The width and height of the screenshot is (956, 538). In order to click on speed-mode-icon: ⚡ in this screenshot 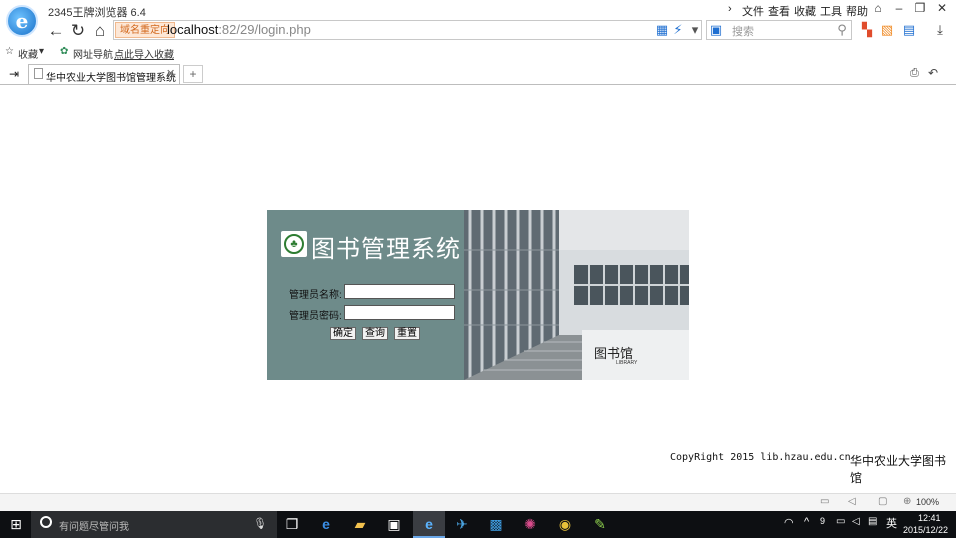, I will do `click(678, 30)`.